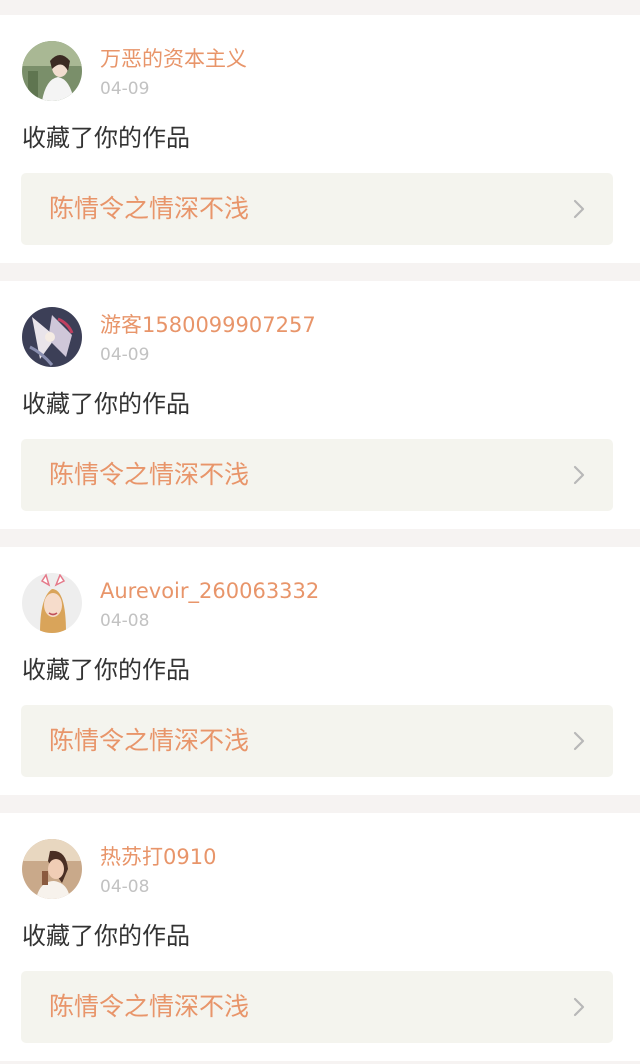 The image size is (640, 1064). What do you see at coordinates (208, 325) in the screenshot?
I see `username: 游客1580099907257` at bounding box center [208, 325].